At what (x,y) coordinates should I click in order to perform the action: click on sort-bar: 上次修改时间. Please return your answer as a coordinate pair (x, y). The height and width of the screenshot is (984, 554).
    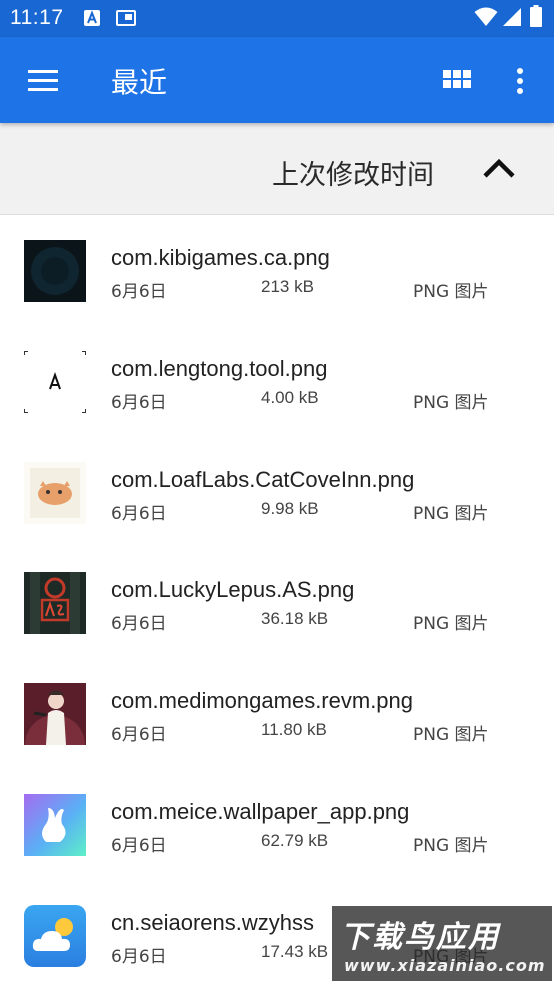
    Looking at the image, I should click on (277, 169).